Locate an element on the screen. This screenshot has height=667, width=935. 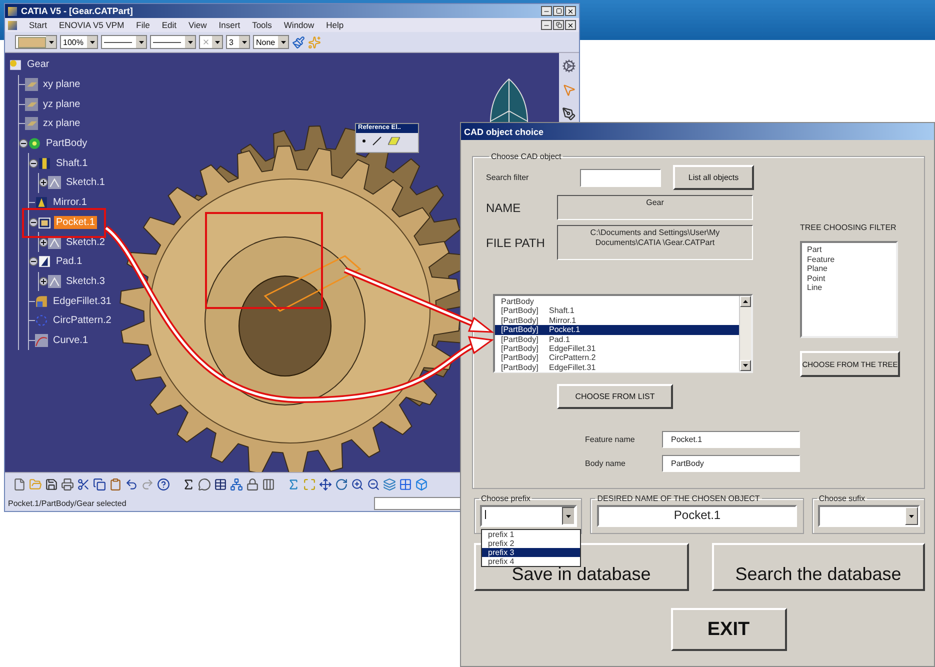
brush-icon is located at coordinates (298, 42).